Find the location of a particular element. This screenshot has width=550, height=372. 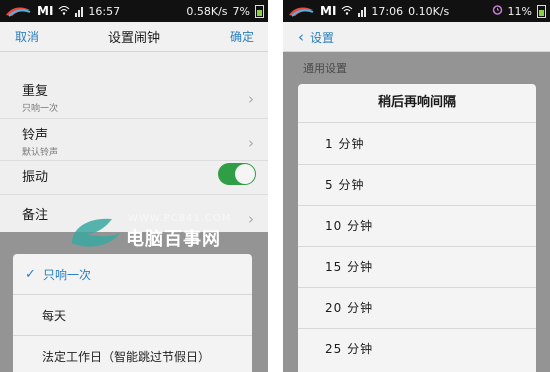

status-time: 17:06 is located at coordinates (387, 11).